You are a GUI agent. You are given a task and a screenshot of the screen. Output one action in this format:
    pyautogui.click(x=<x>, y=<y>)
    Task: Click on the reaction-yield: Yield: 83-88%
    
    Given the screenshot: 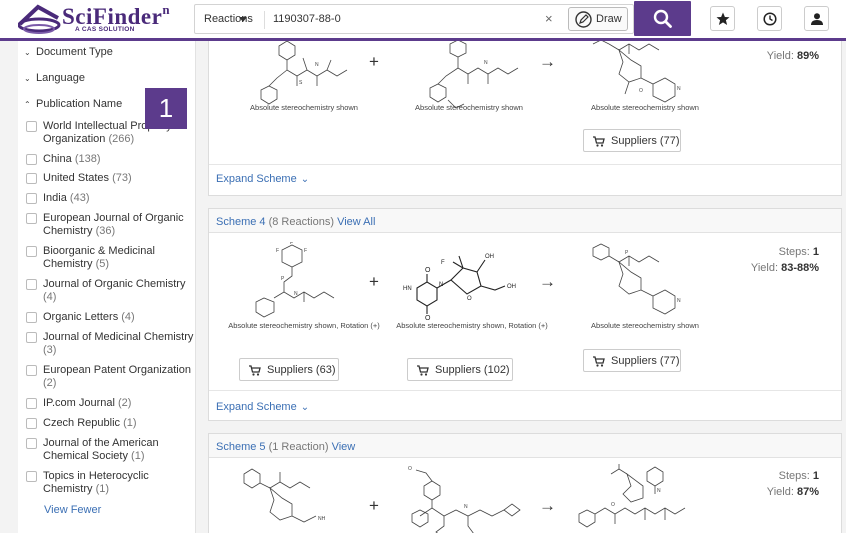 What is the action you would take?
    pyautogui.click(x=784, y=268)
    